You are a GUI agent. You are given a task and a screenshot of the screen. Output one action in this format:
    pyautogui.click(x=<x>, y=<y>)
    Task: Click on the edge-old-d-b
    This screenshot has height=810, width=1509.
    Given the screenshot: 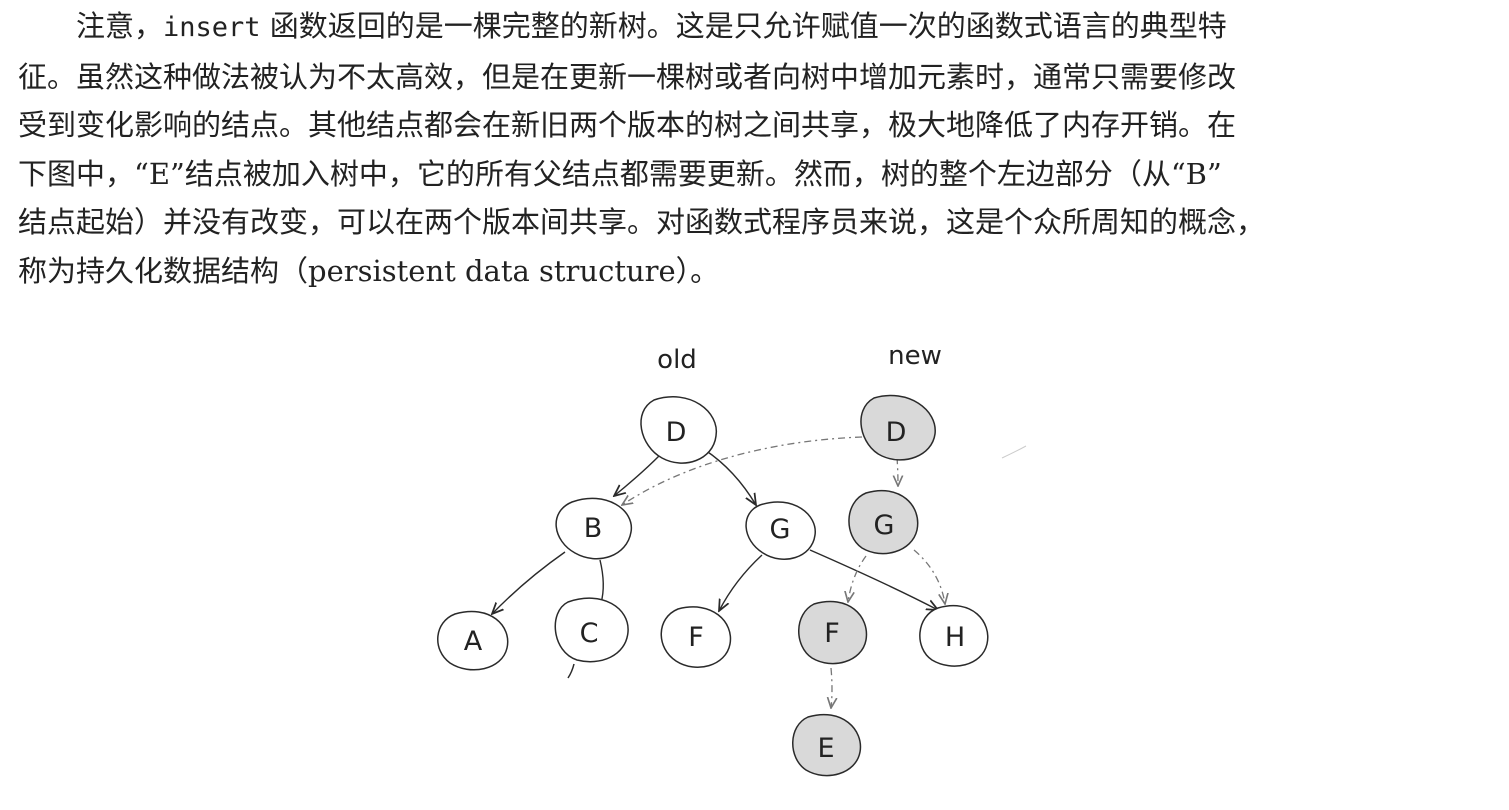 What is the action you would take?
    pyautogui.click(x=637, y=475)
    